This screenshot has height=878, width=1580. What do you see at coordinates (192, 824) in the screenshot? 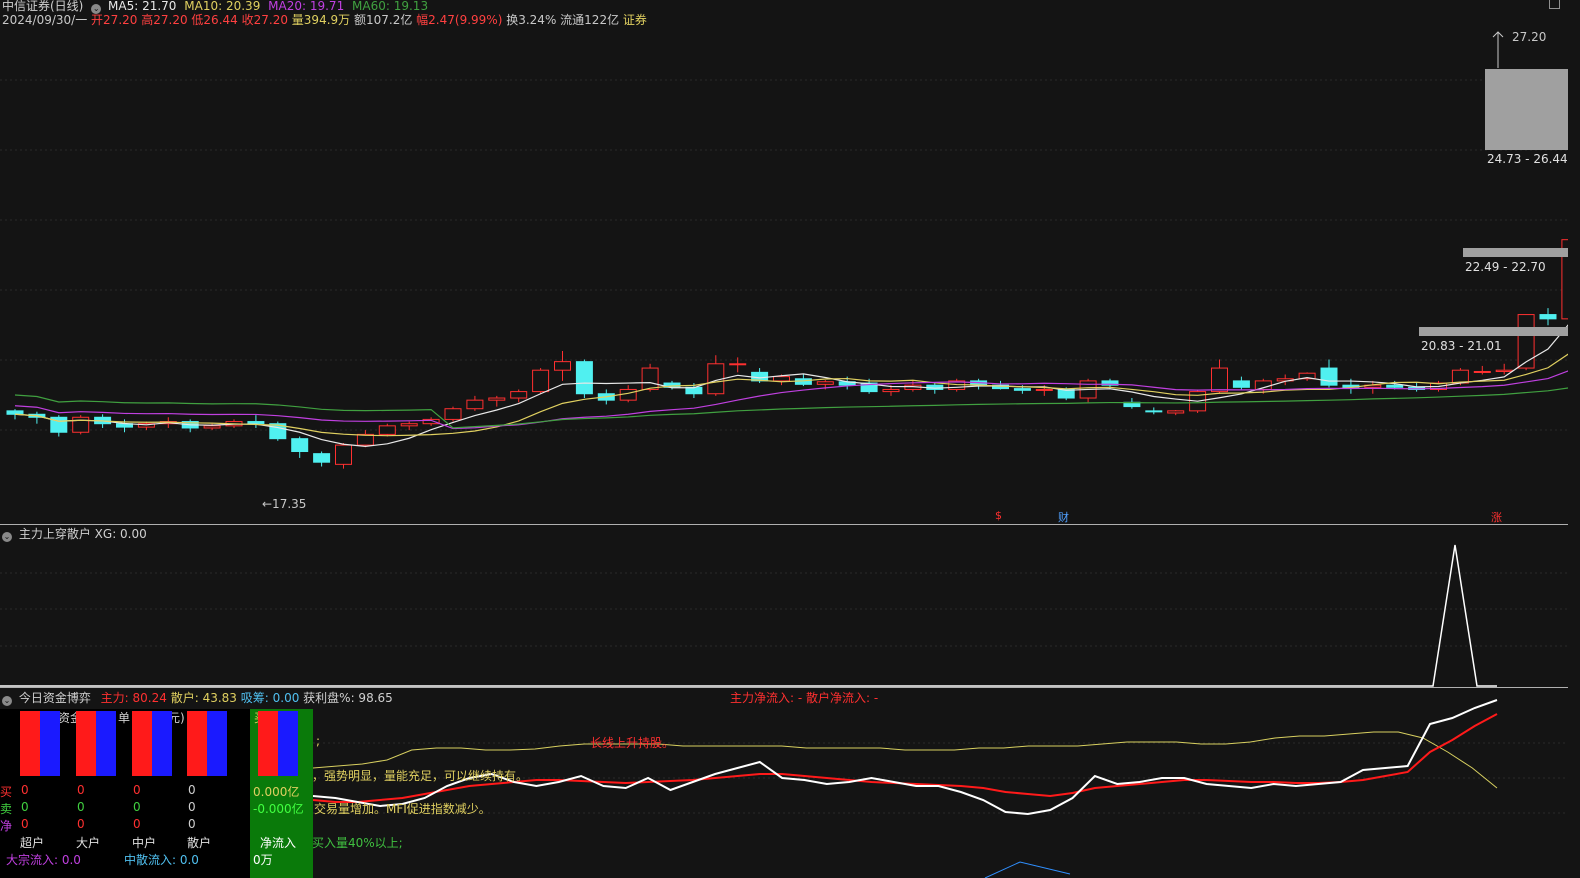
I see `net-retail: 0` at bounding box center [192, 824].